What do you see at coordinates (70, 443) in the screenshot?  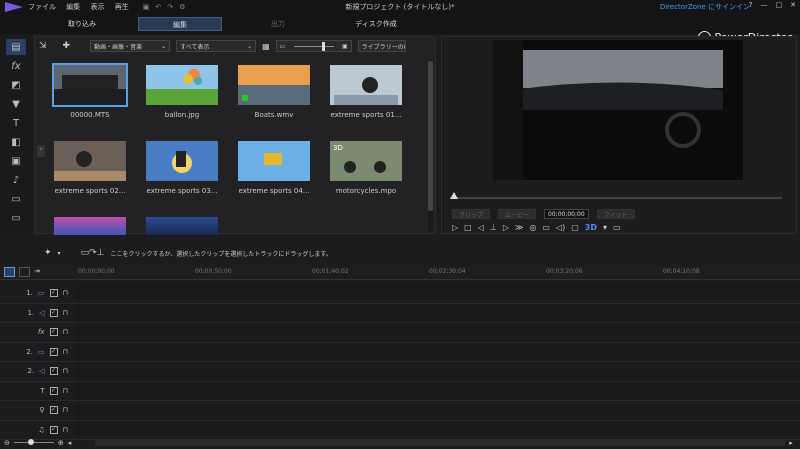 I see `scroll-left-icon: ◂` at bounding box center [70, 443].